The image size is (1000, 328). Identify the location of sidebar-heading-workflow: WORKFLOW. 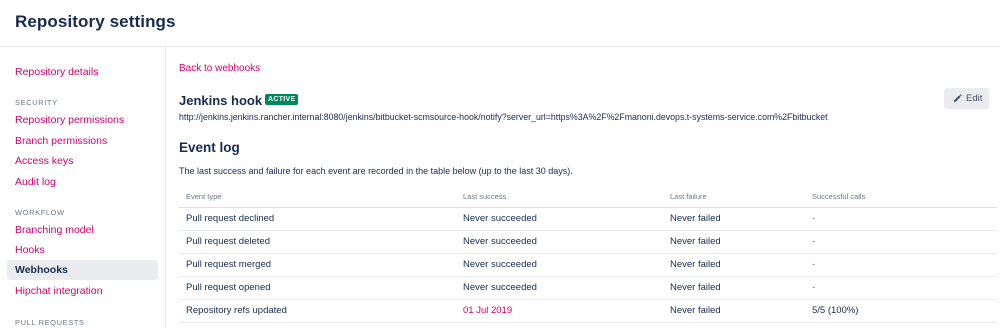
(40, 212).